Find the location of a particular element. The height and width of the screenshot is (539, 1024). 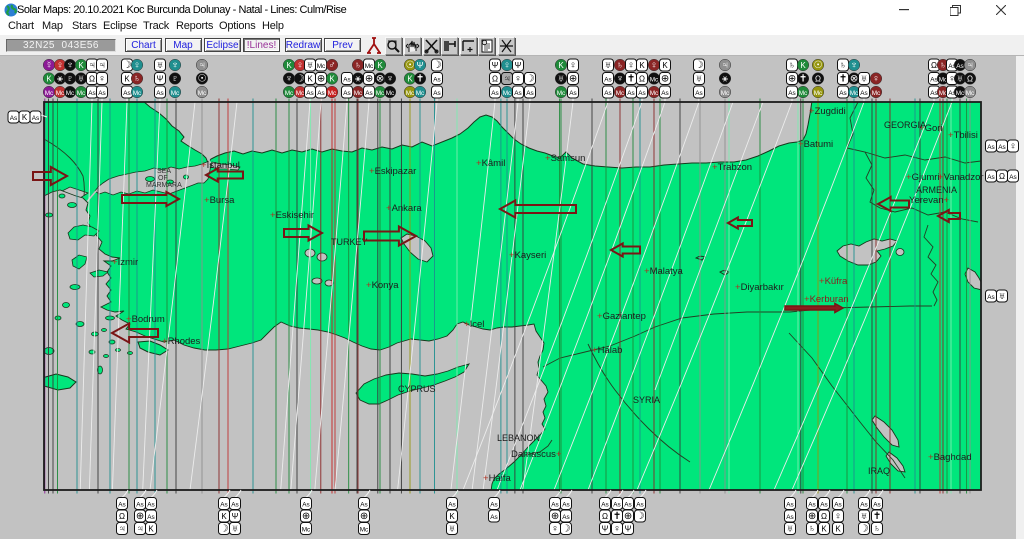

svg-text: +Konya is located at coordinates (382, 285).